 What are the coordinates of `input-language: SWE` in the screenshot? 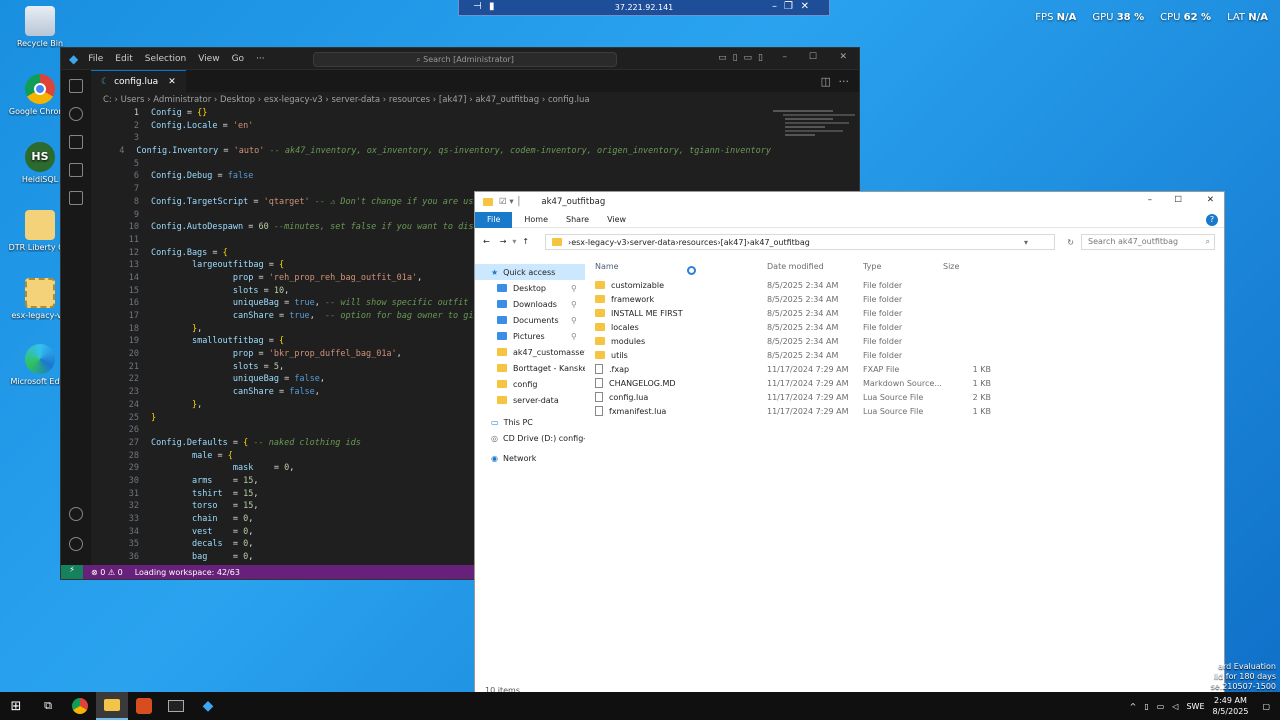 It's located at (1195, 706).